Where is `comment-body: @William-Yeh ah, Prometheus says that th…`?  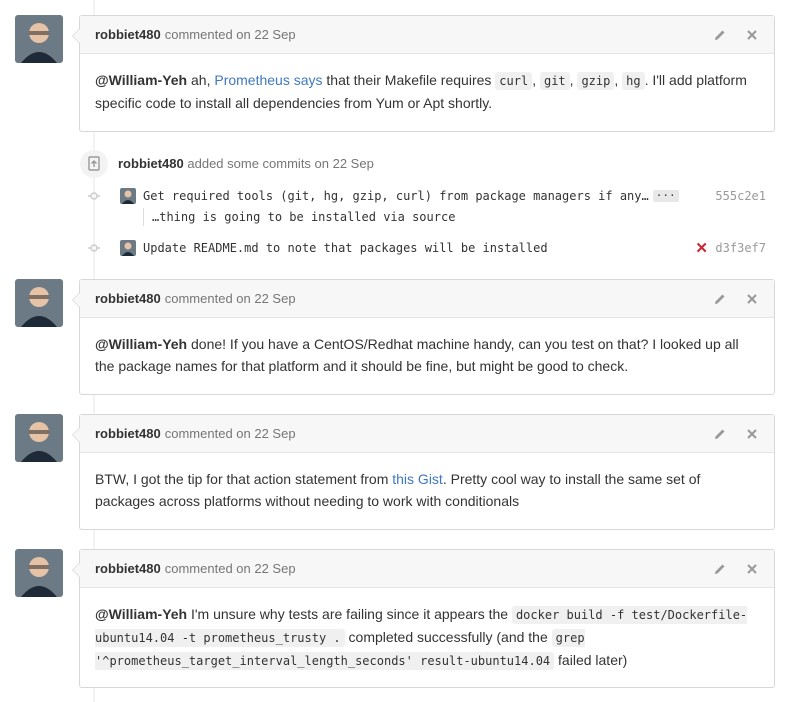 comment-body: @William-Yeh ah, Prometheus says that th… is located at coordinates (427, 91).